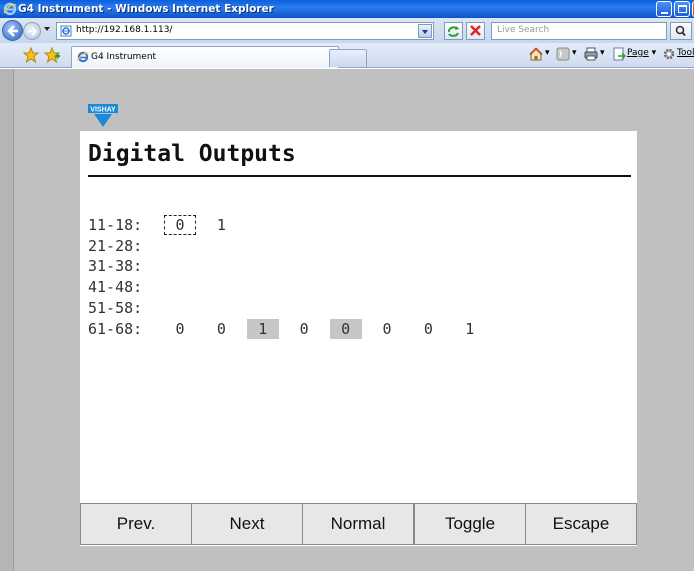 The height and width of the screenshot is (571, 694). Describe the element at coordinates (247, 524) in the screenshot. I see `next-button: Next` at that location.